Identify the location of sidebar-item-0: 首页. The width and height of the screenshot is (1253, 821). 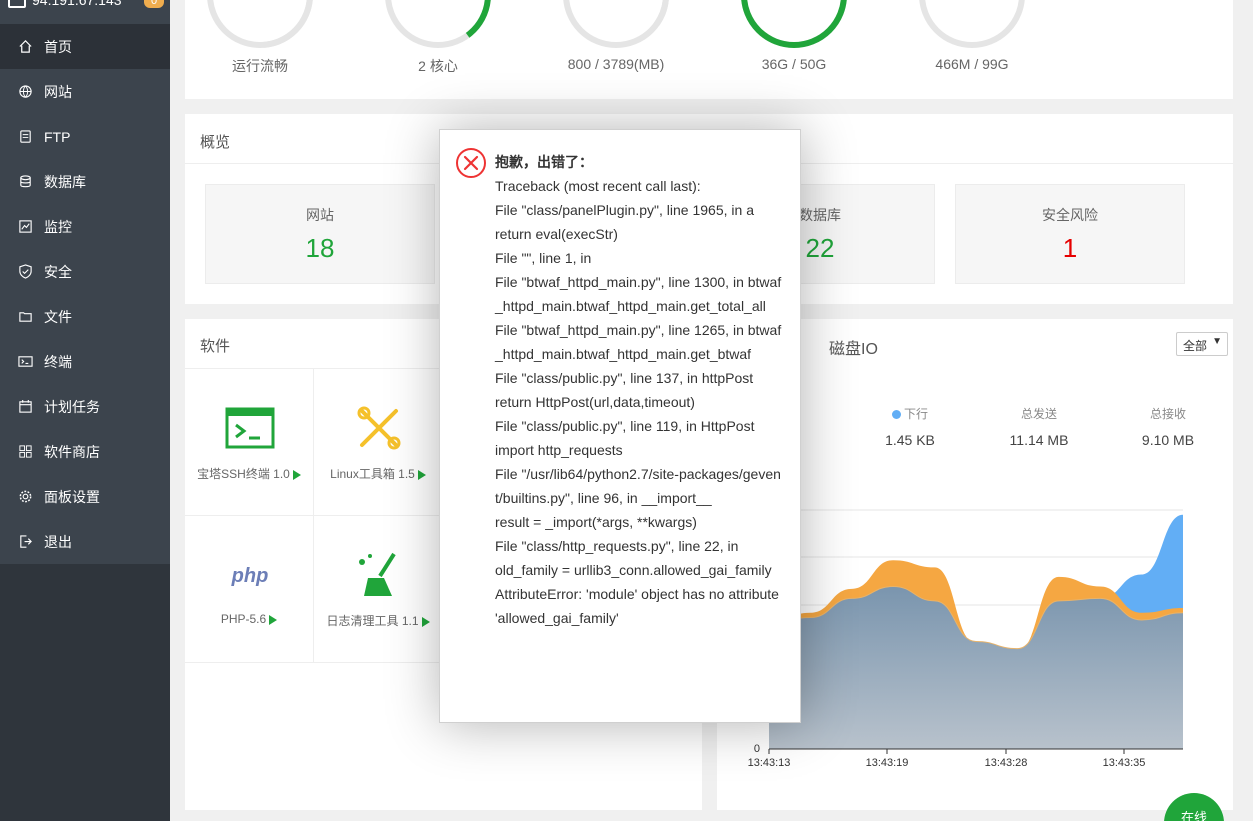
(85, 46).